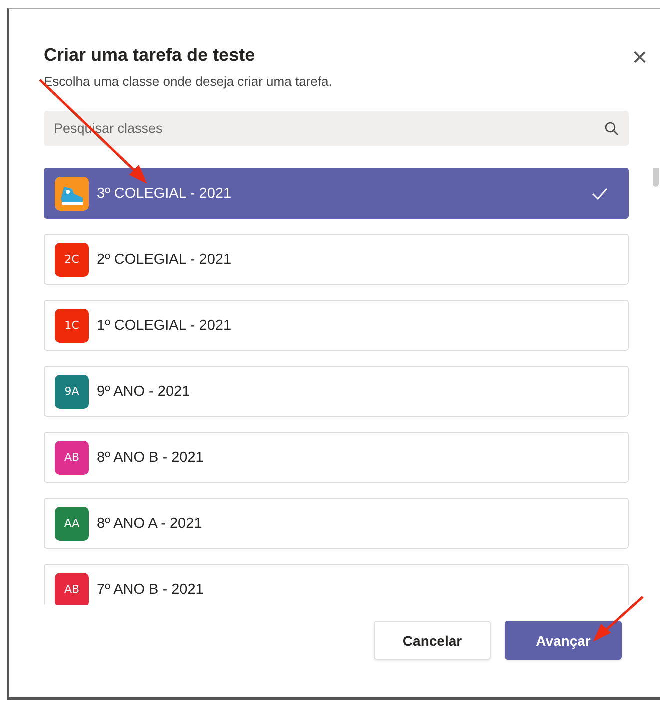 Image resolution: width=660 pixels, height=702 pixels. Describe the element at coordinates (336, 325) in the screenshot. I see `class-item: 1C 1º COLEGIAL - 2021` at that location.